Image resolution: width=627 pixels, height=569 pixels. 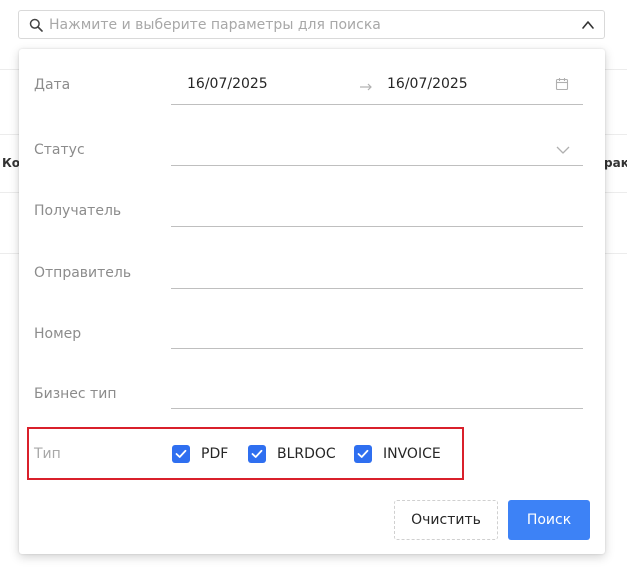 I want to click on sender-label: Отправитель, so click(x=83, y=273).